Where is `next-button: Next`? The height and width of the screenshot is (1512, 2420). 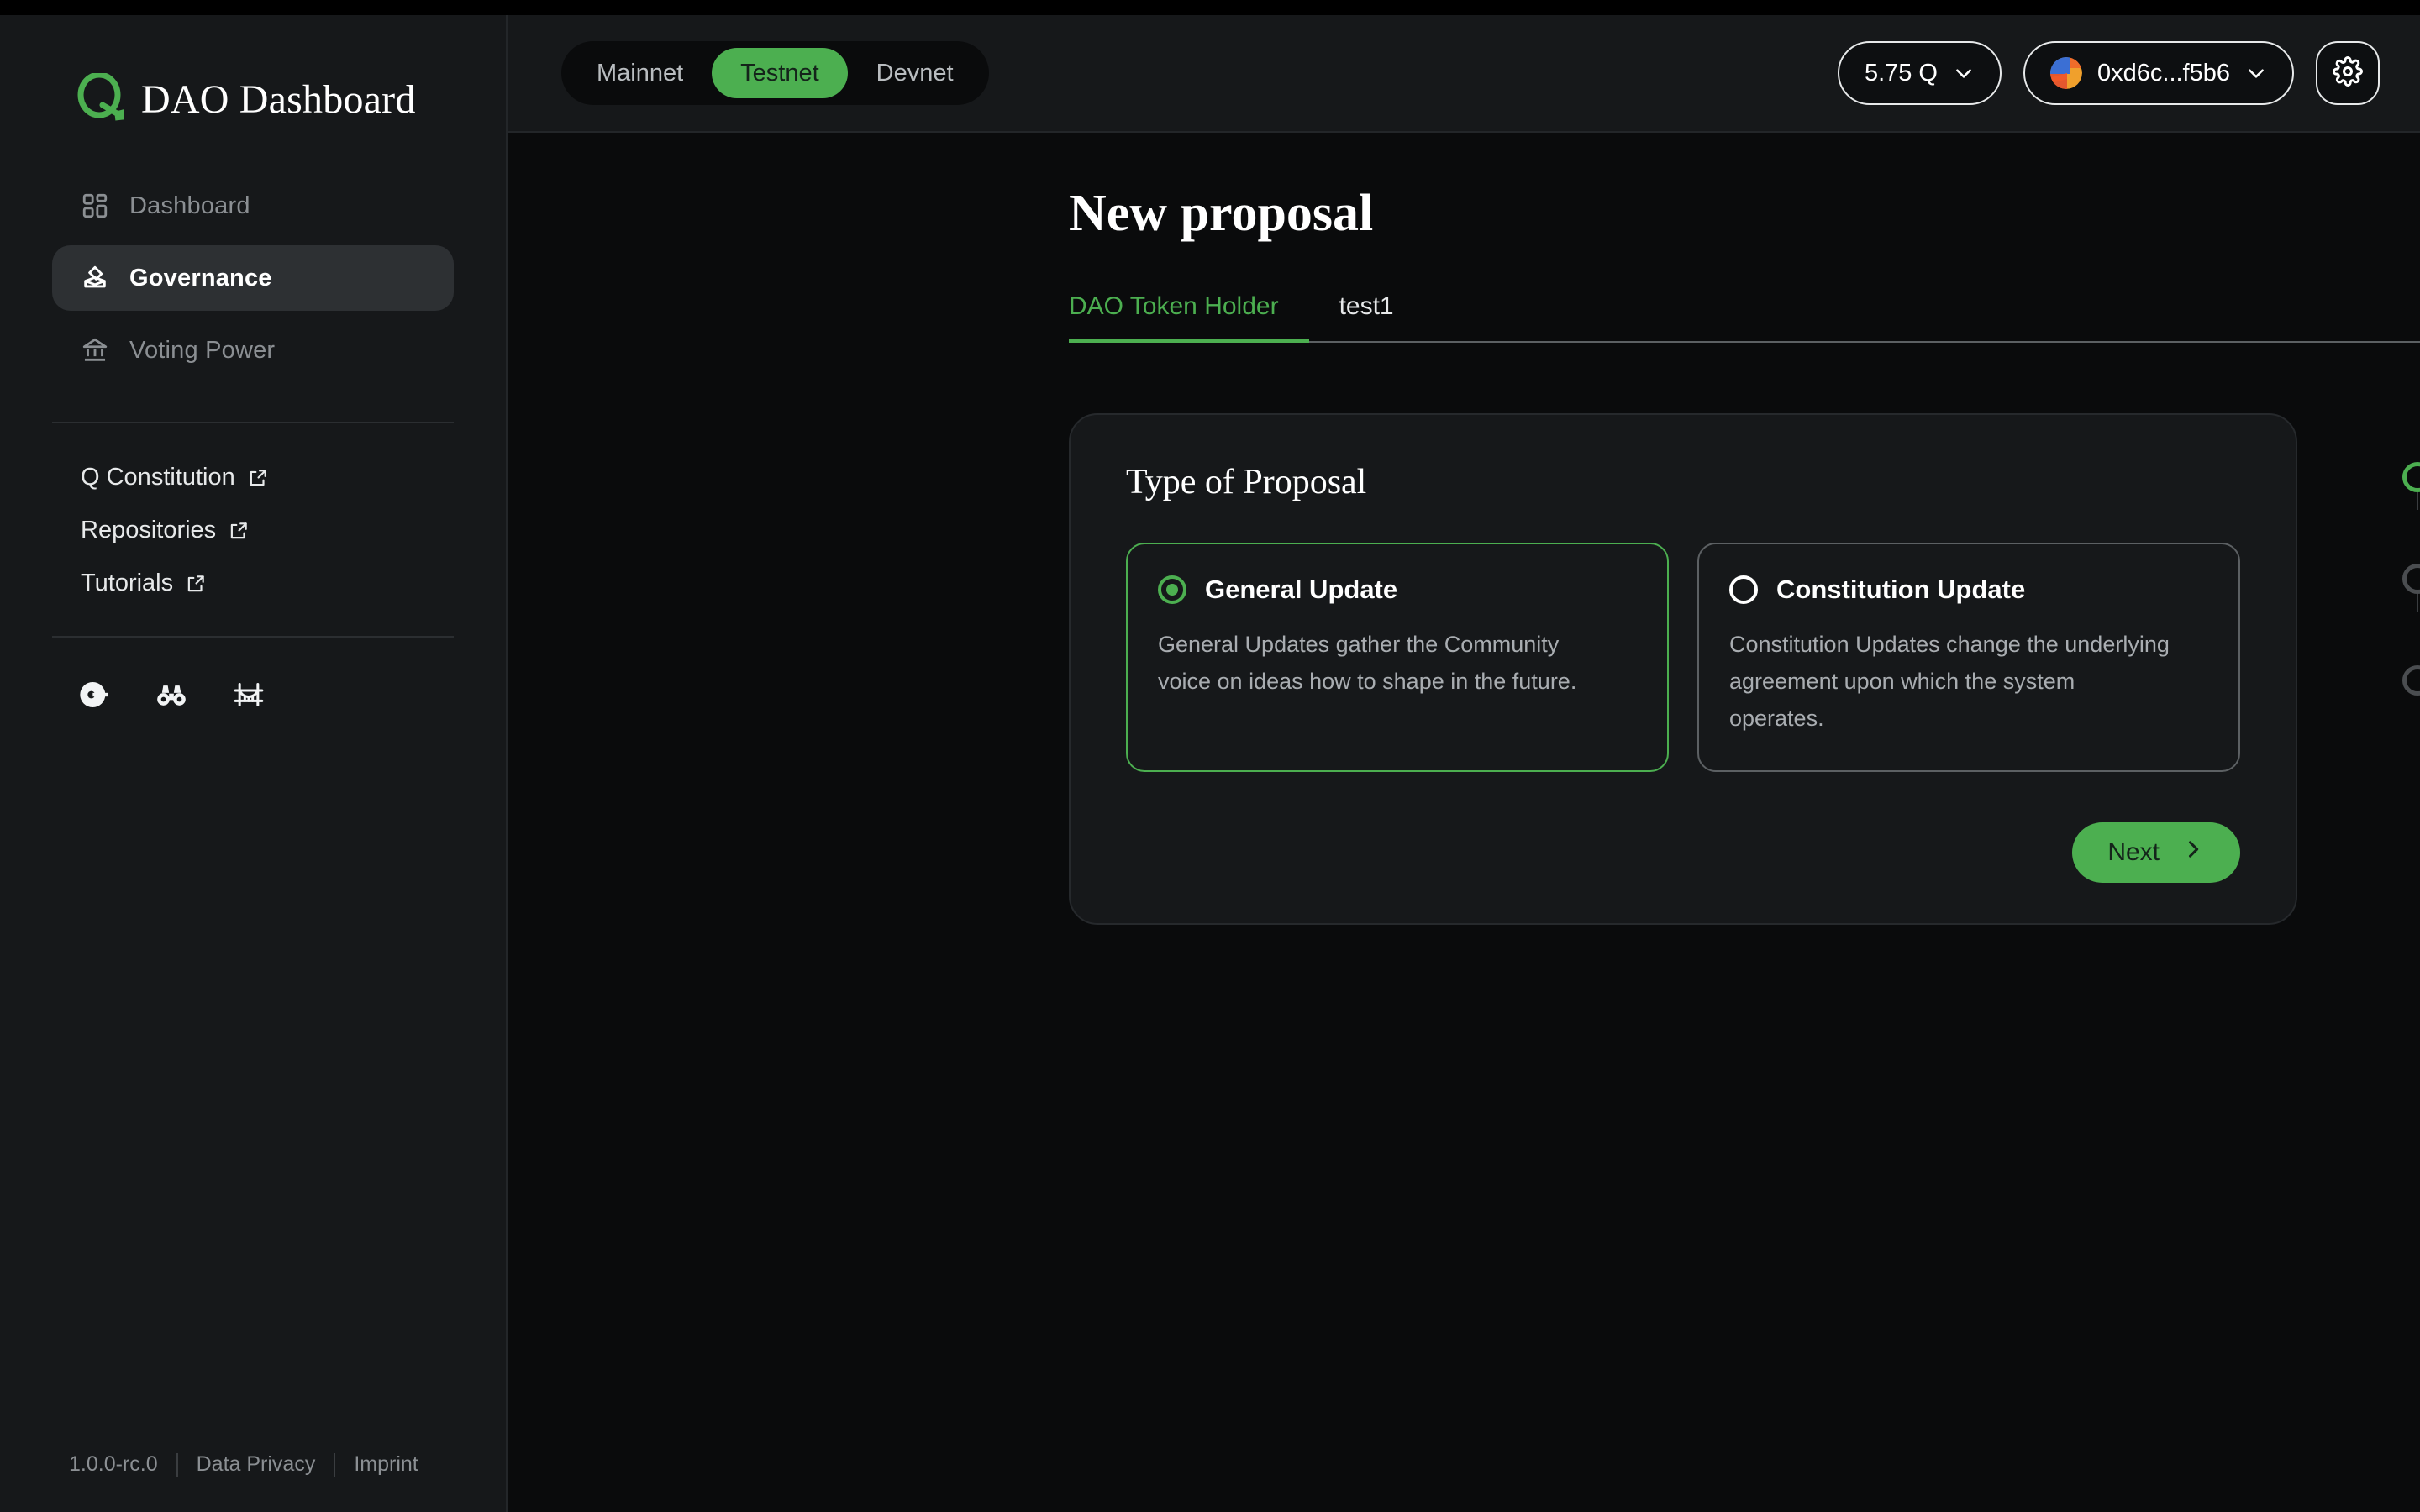 next-button: Next is located at coordinates (2156, 853).